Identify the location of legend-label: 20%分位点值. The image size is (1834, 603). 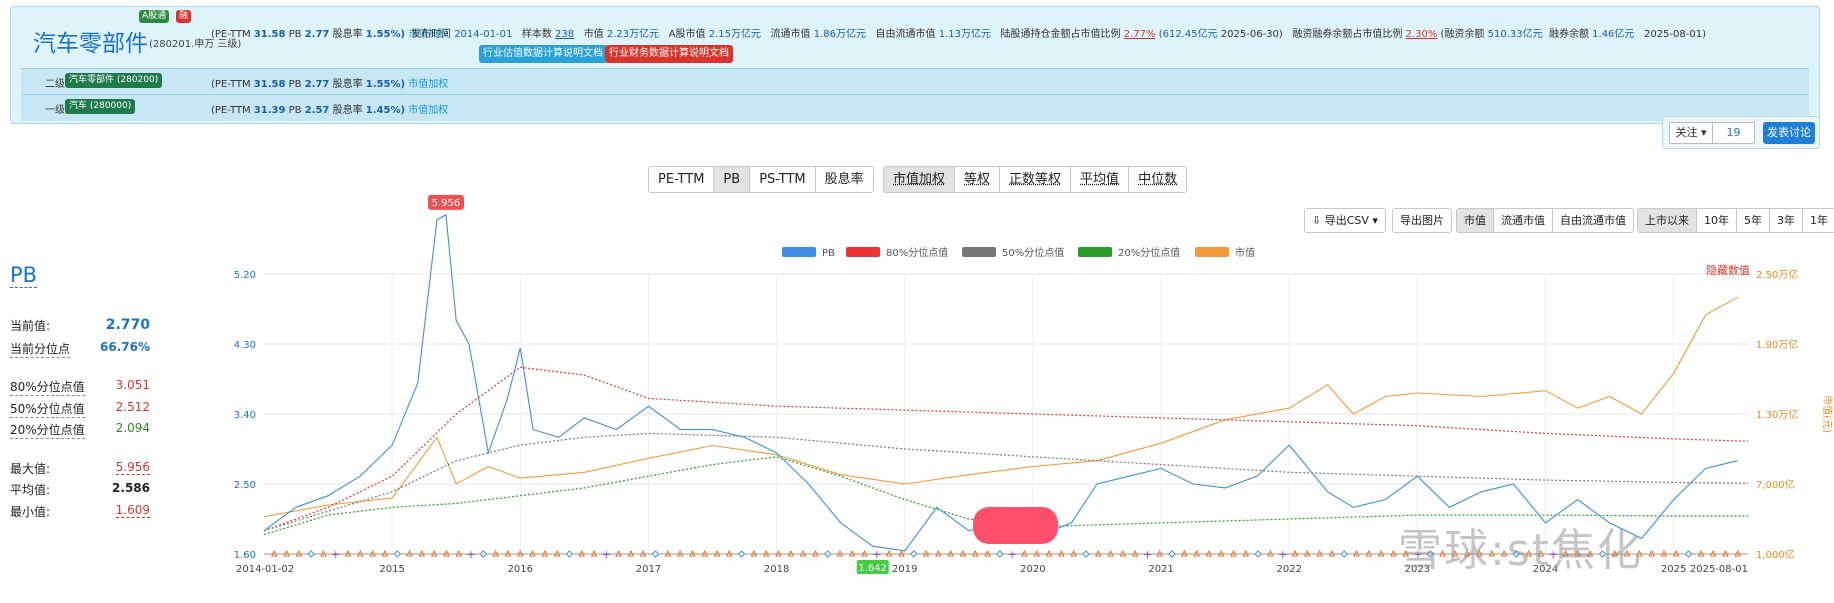
(1149, 252).